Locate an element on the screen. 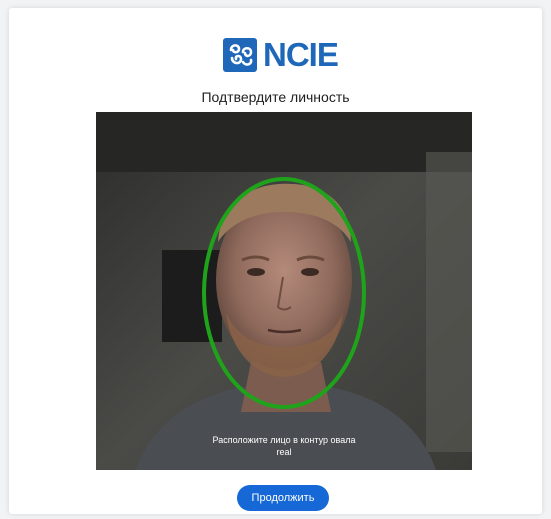 This screenshot has width=551, height=519. liveness-status: real is located at coordinates (284, 452).